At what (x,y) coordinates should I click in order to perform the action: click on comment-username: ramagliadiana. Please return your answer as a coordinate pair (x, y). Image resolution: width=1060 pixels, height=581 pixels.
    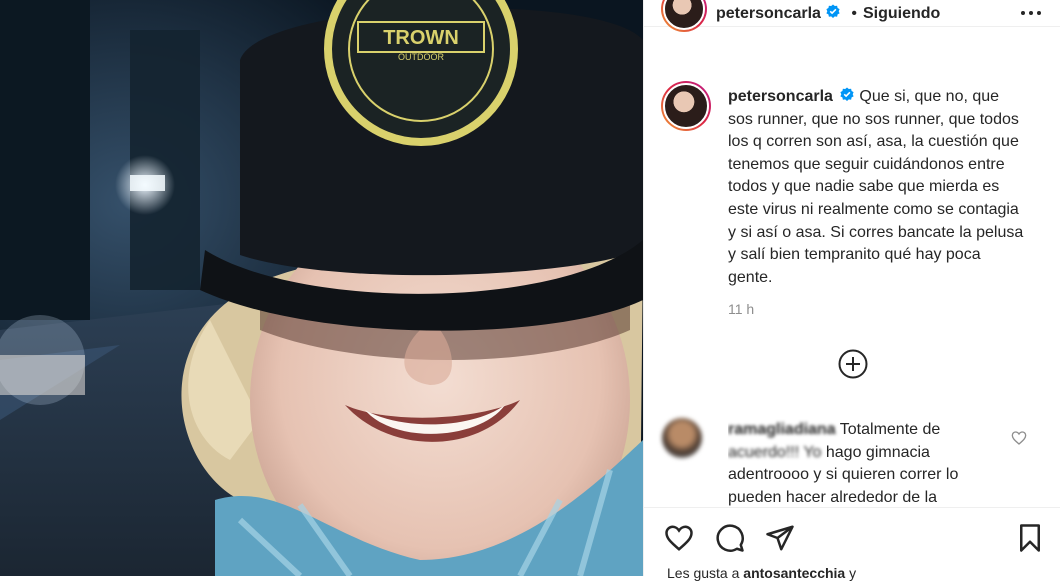
    Looking at the image, I should click on (782, 429).